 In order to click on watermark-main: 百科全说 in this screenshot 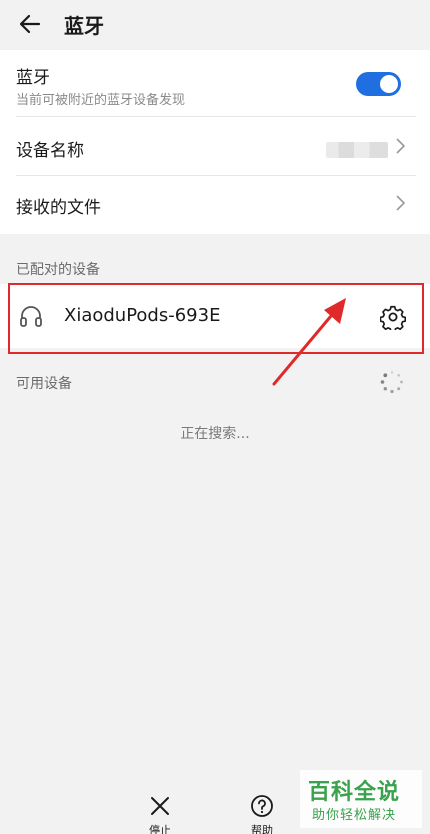, I will do `click(354, 792)`.